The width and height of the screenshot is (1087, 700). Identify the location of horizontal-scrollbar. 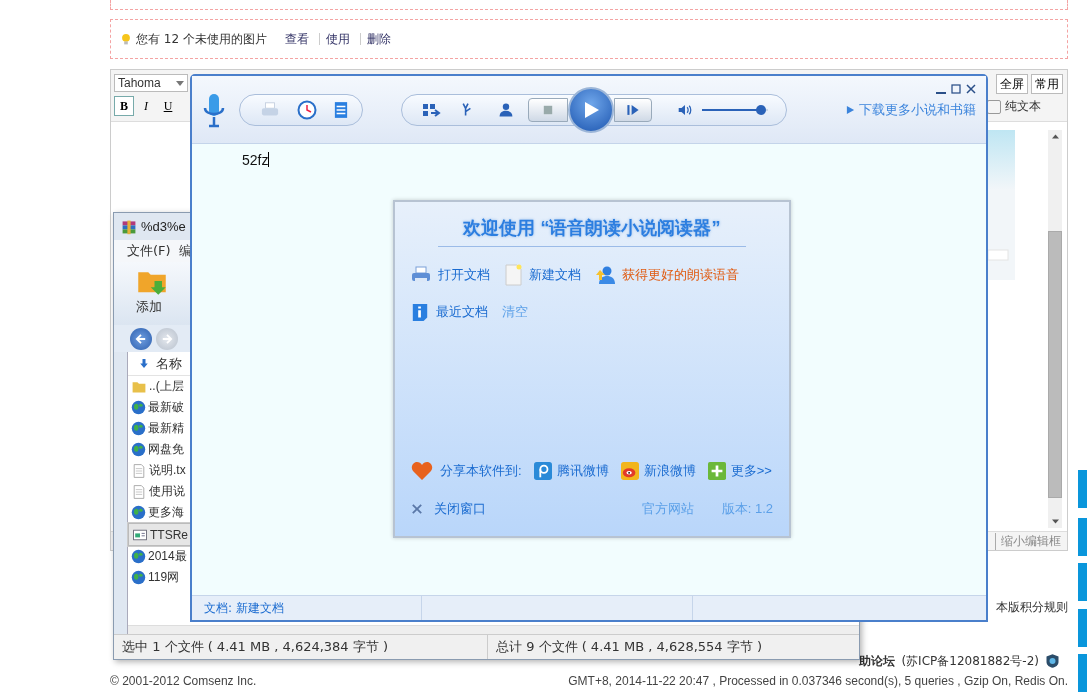
(493, 629).